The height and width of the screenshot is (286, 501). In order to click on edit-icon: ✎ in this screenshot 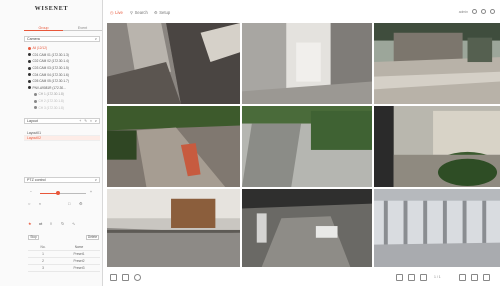, I will do `click(86, 121)`.